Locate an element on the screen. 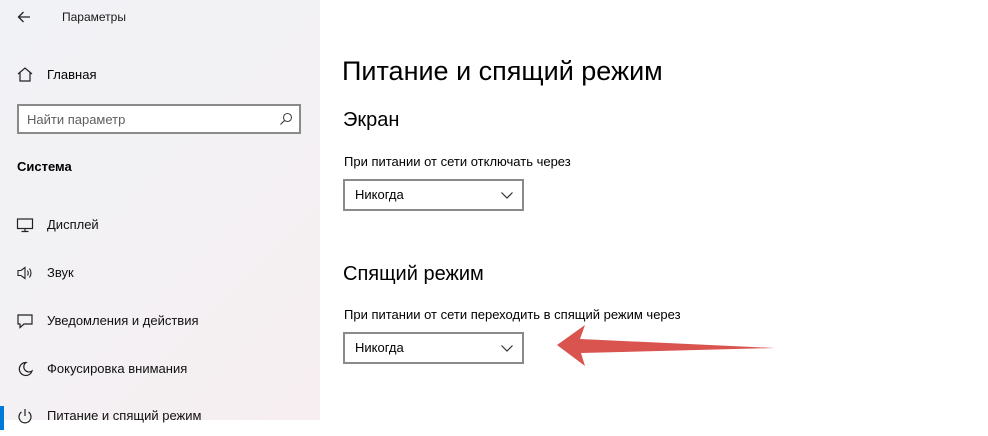 This screenshot has height=436, width=988. screen-off-label: При питании от сети отключать через is located at coordinates (457, 161).